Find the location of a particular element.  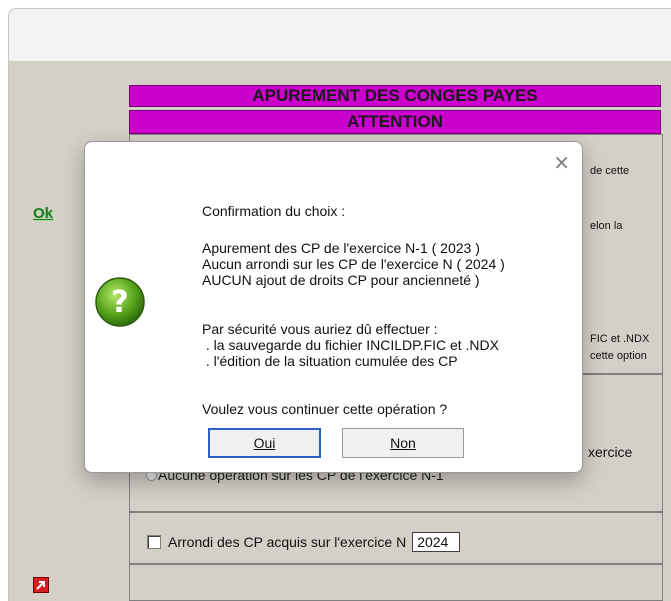

ok-link: Ok is located at coordinates (43, 213).